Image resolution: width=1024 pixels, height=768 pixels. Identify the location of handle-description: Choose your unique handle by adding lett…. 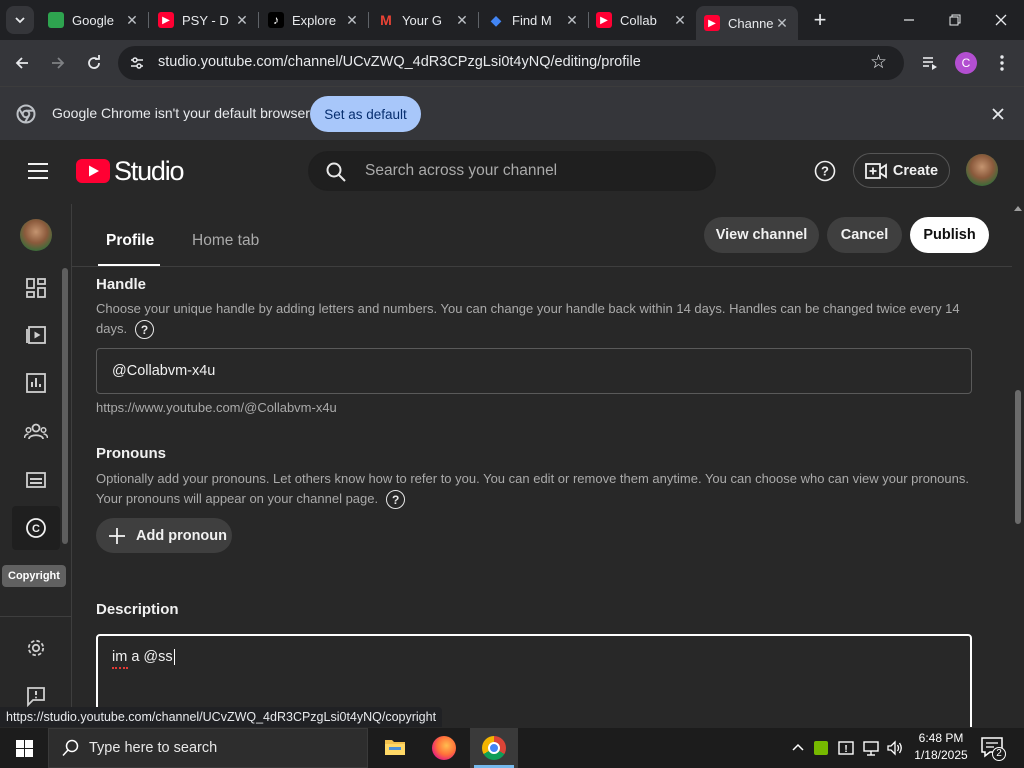
(536, 319).